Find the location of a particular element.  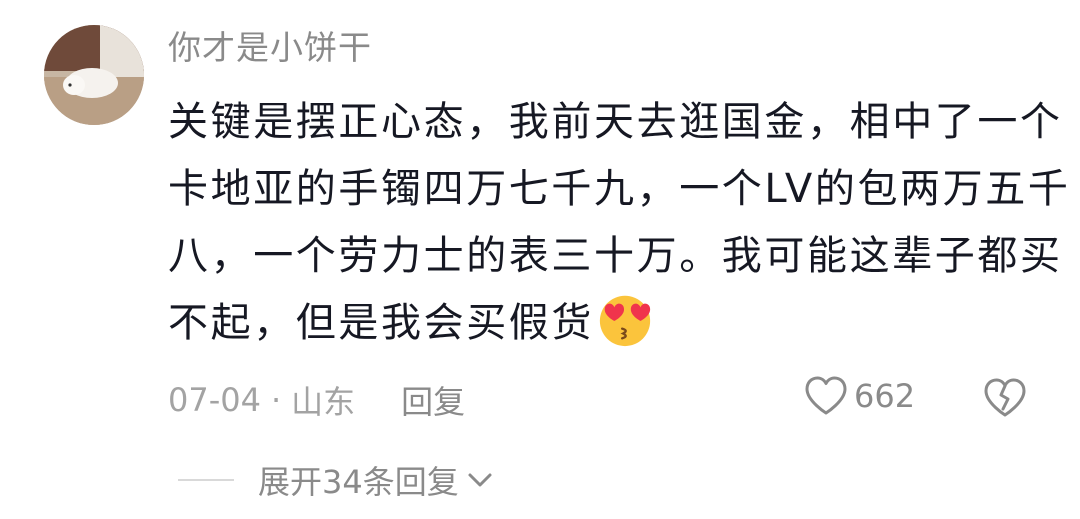

username: 你才是小饼干 is located at coordinates (270, 48).